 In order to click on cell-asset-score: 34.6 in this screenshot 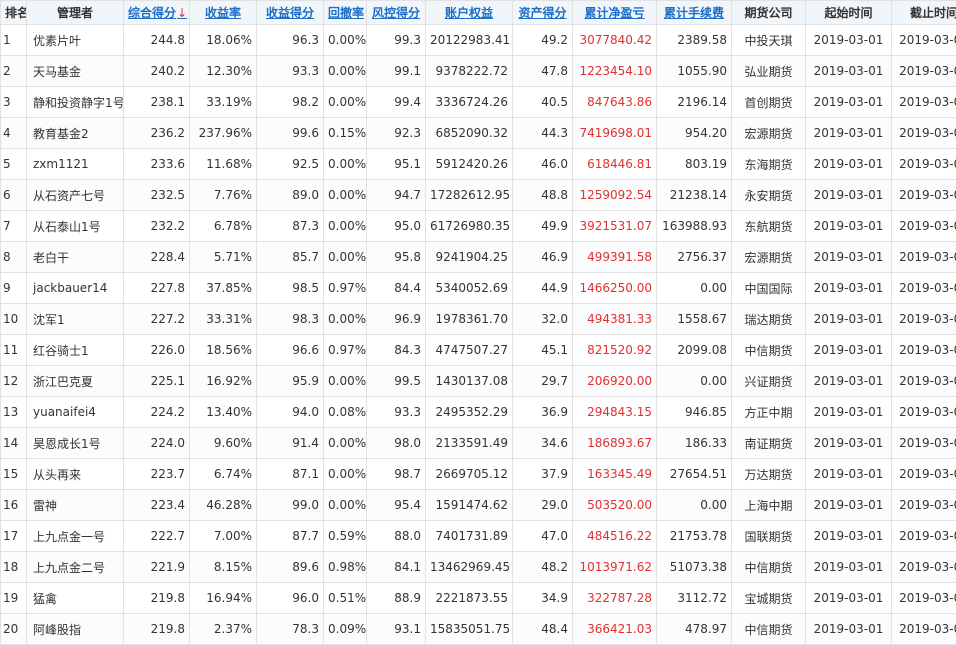, I will do `click(543, 443)`.